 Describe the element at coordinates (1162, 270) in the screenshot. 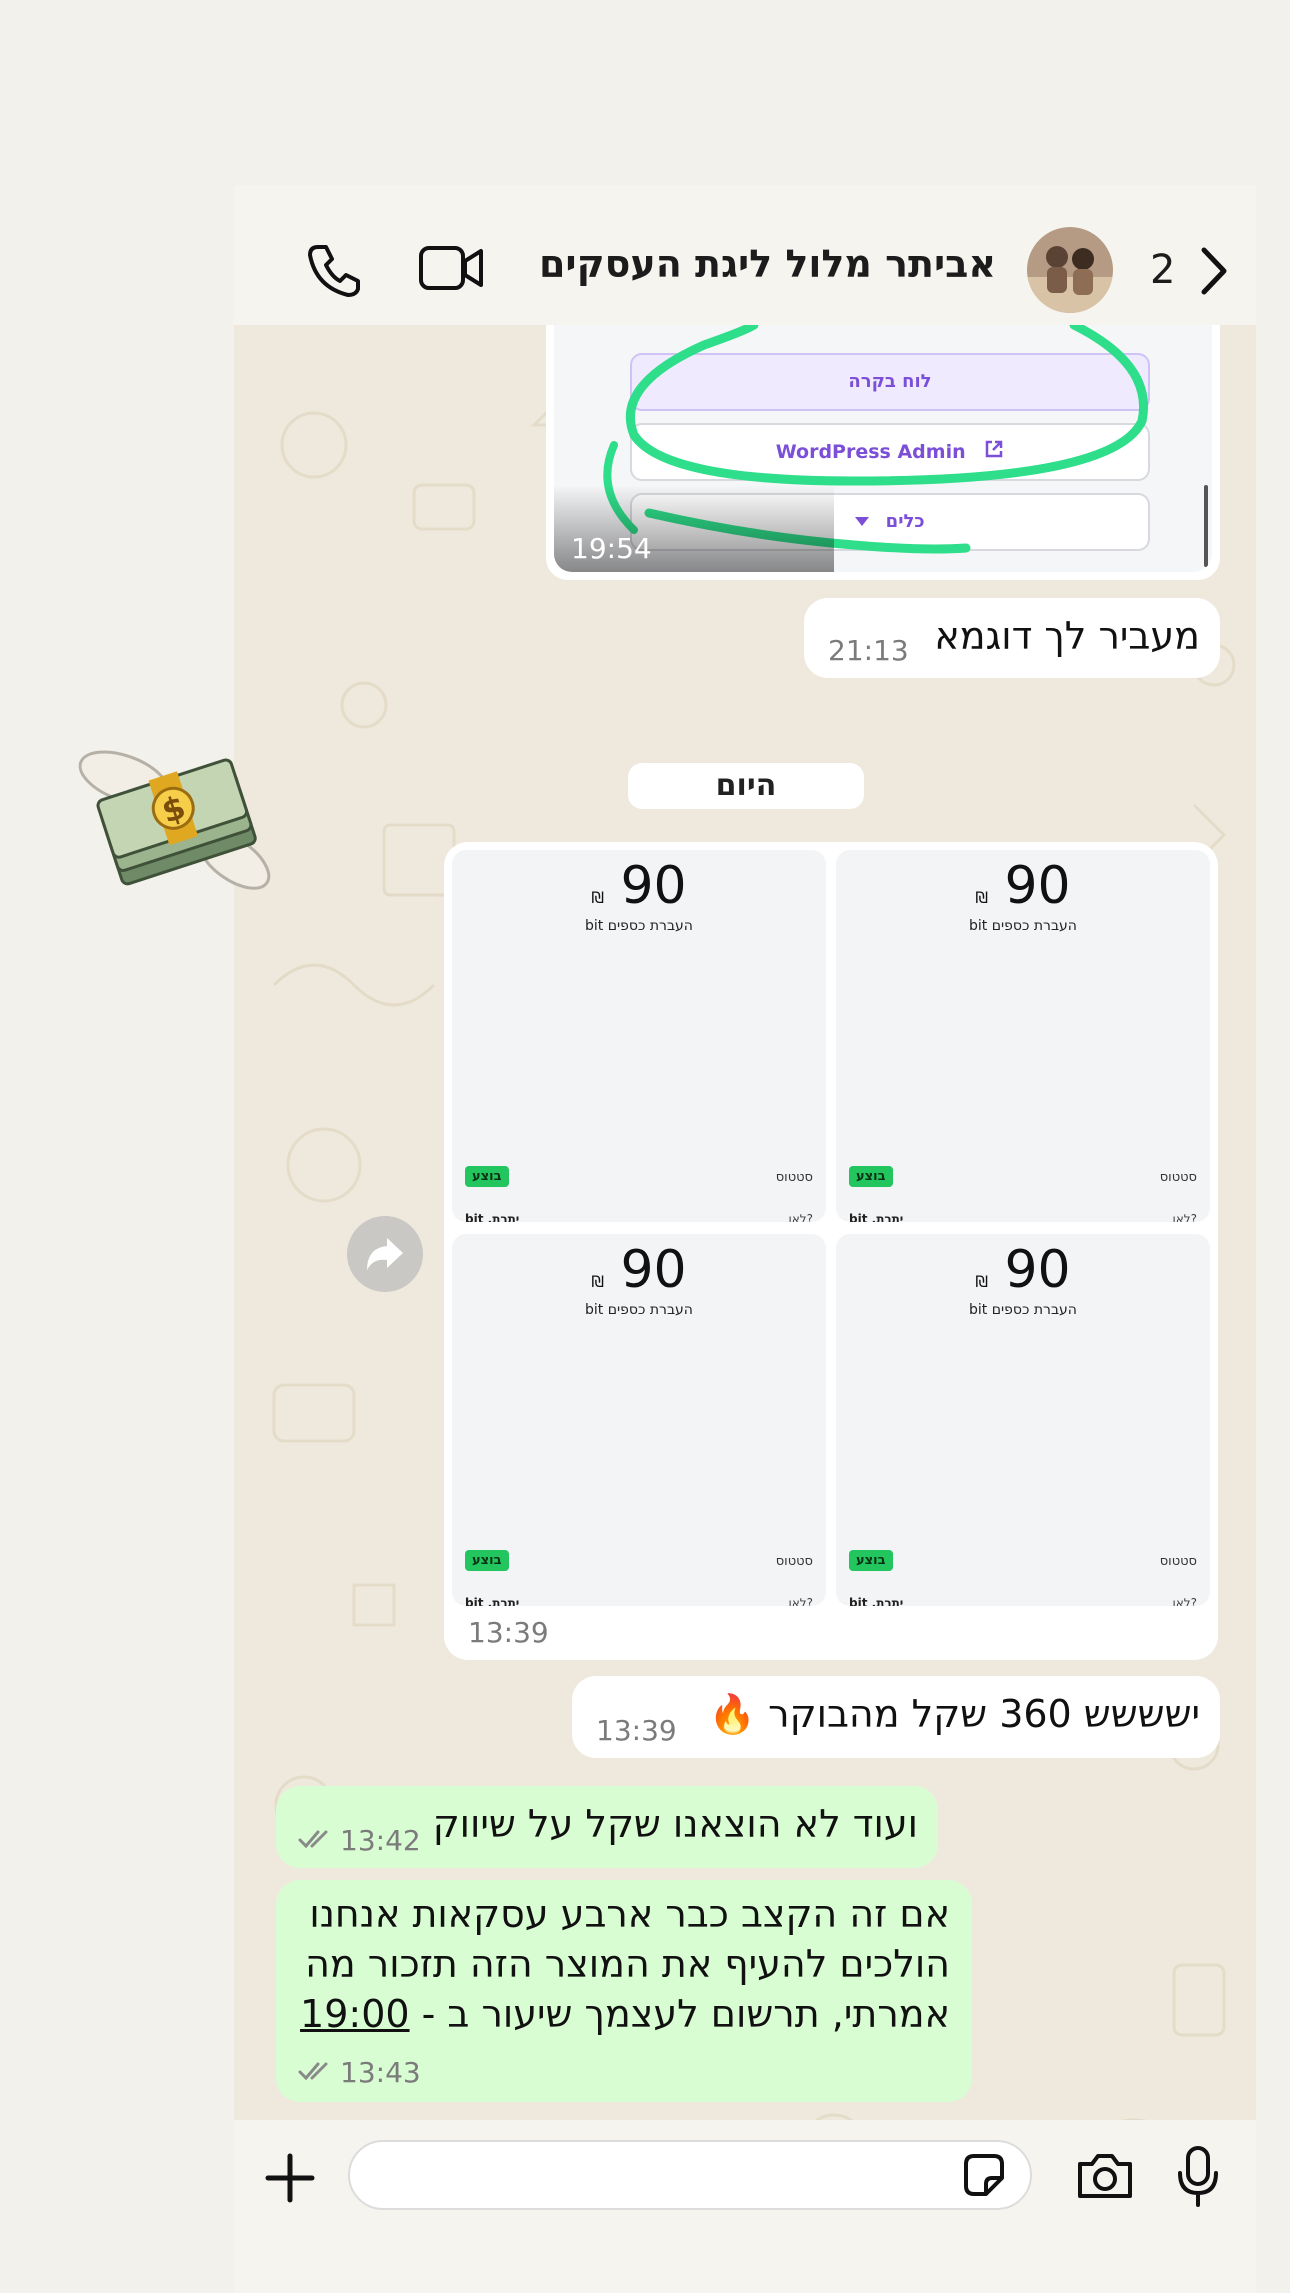

I see `unread-count: 2` at that location.